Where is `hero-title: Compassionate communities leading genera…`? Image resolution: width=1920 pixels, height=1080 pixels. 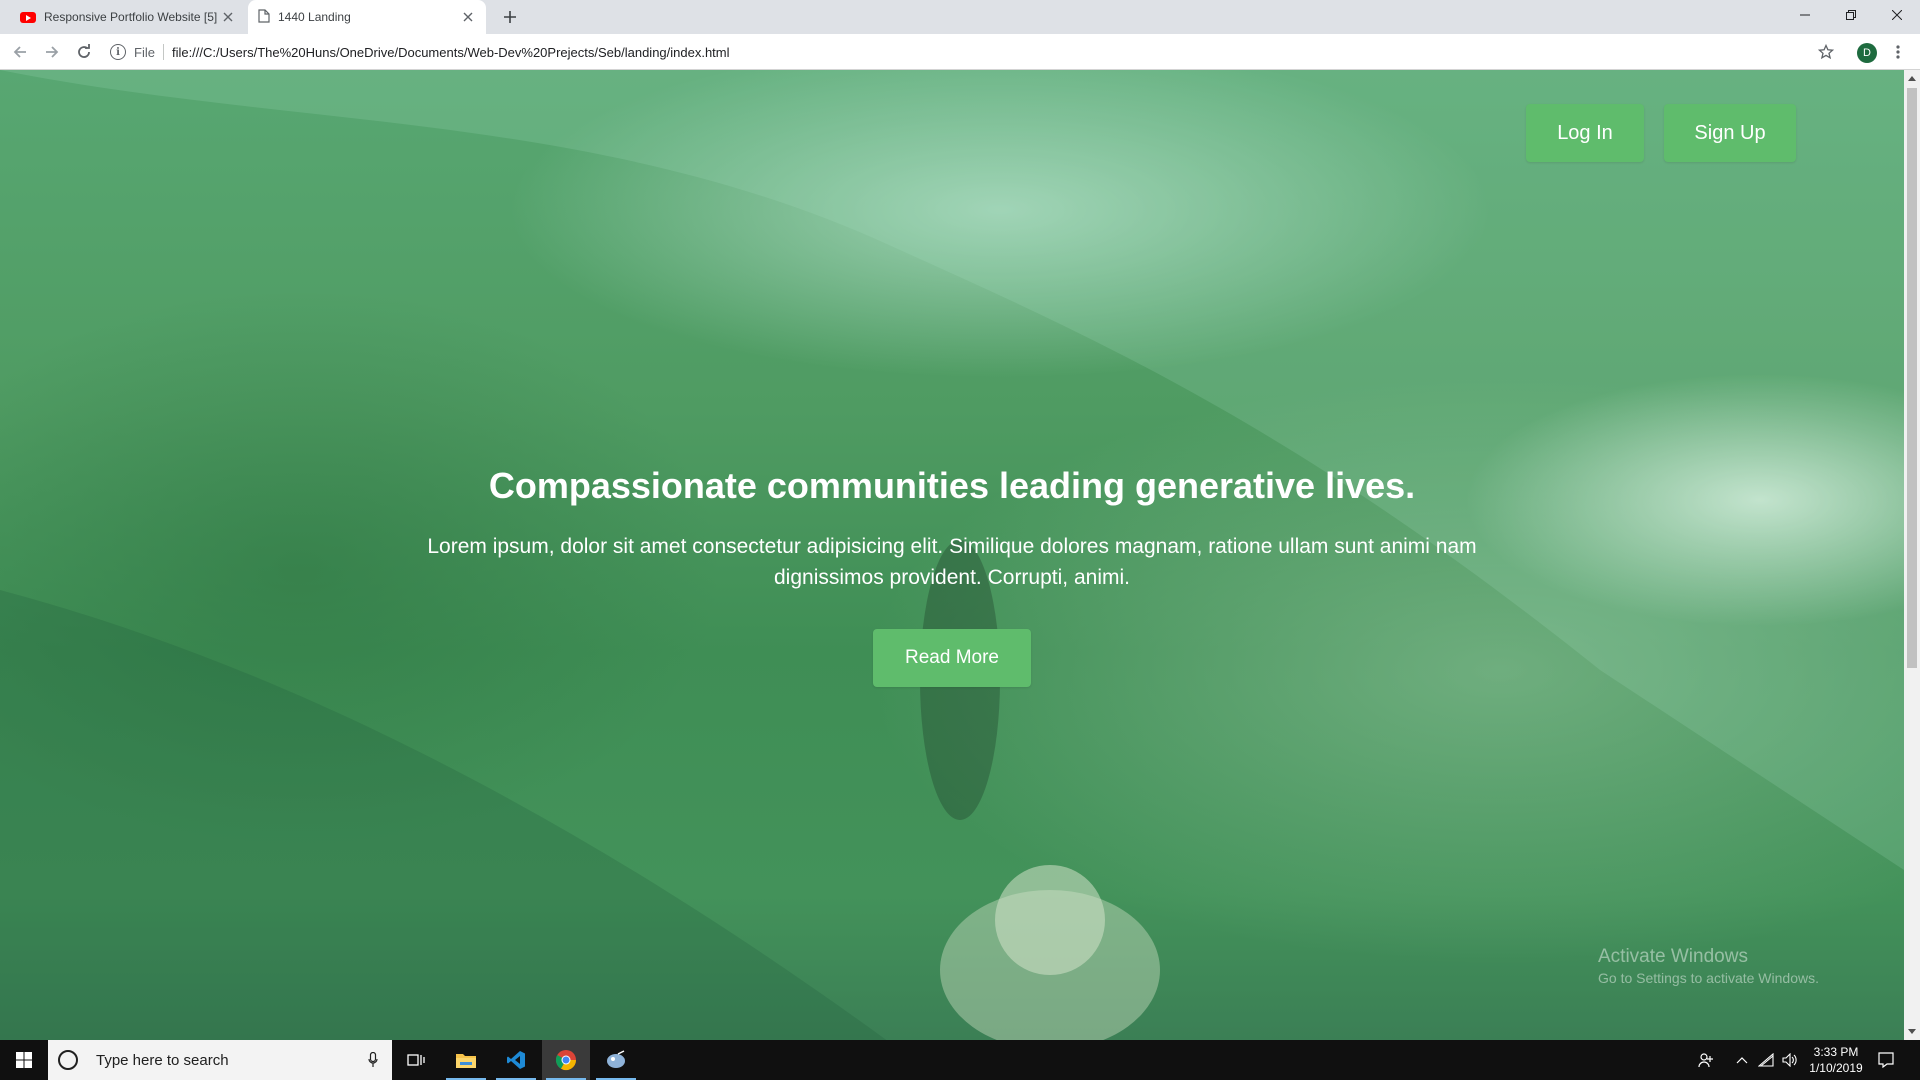
hero-title: Compassionate communities leading genera… is located at coordinates (952, 485).